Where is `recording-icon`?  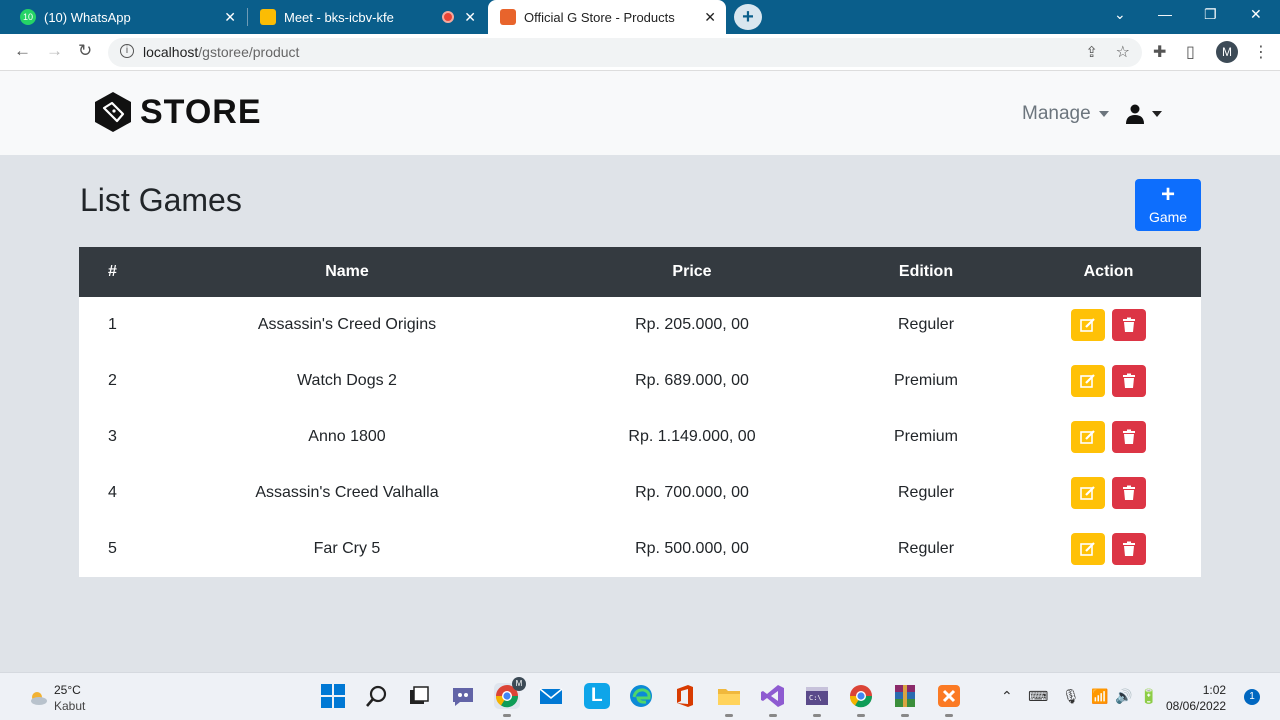
recording-icon is located at coordinates (448, 17).